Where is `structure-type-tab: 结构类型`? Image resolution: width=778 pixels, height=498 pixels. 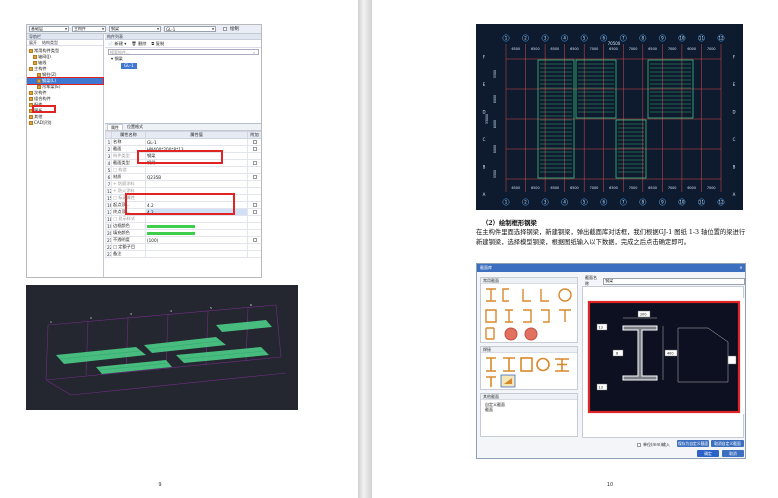
structure-type-tab: 结构类型 is located at coordinates (50, 42).